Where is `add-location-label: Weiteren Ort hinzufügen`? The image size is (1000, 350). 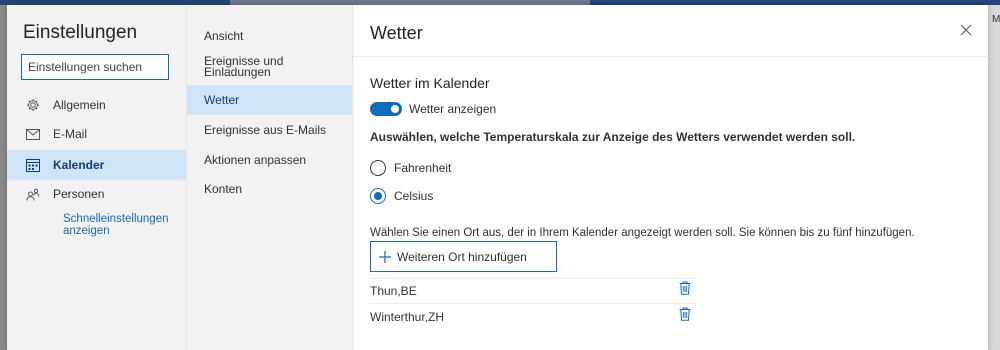 add-location-label: Weiteren Ort hinzufügen is located at coordinates (462, 256).